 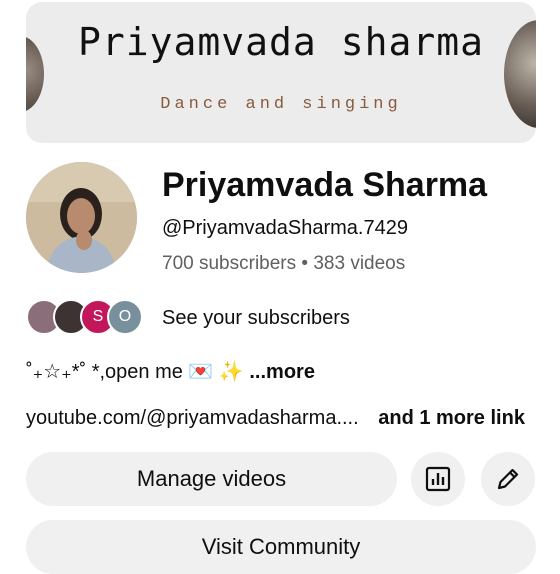 I want to click on subscriber-count: 700 subscribers, so click(x=229, y=263).